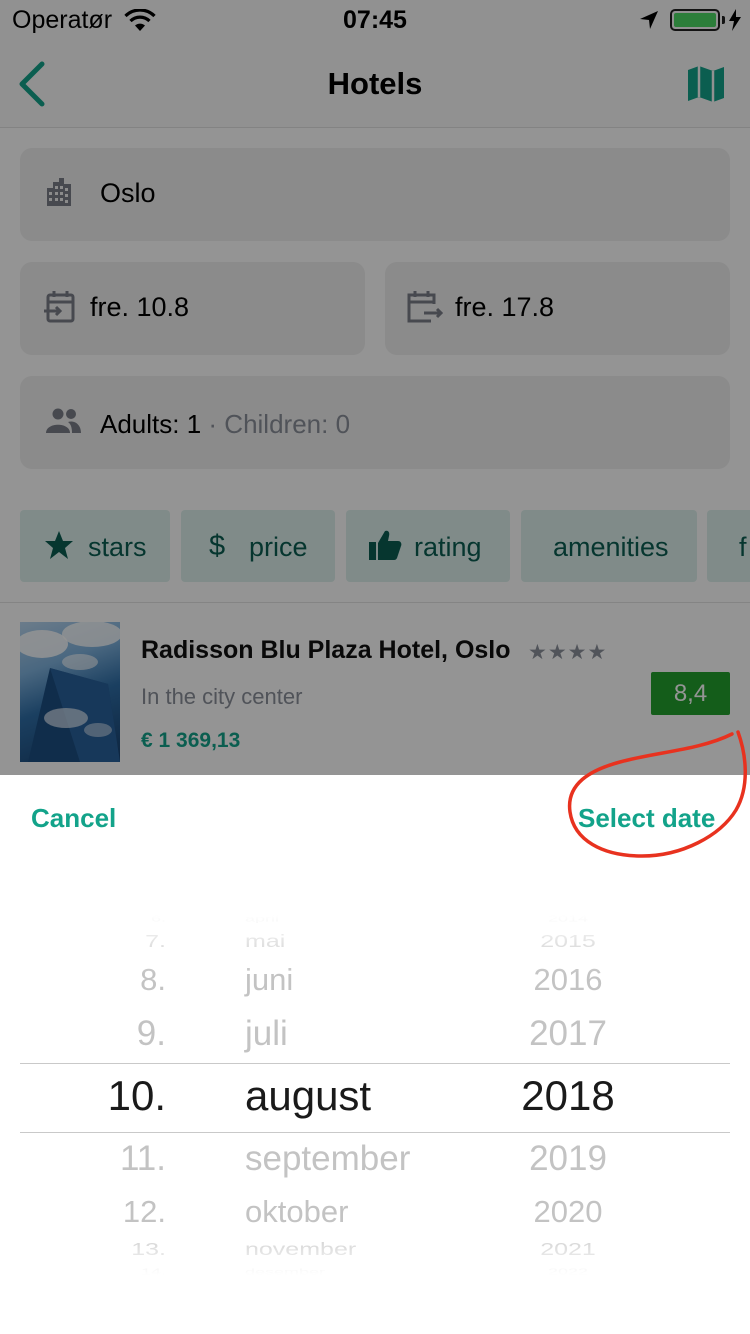 Image resolution: width=750 pixels, height=1334 pixels. Describe the element at coordinates (137, 1095) in the screenshot. I see `day-option: 10.` at that location.